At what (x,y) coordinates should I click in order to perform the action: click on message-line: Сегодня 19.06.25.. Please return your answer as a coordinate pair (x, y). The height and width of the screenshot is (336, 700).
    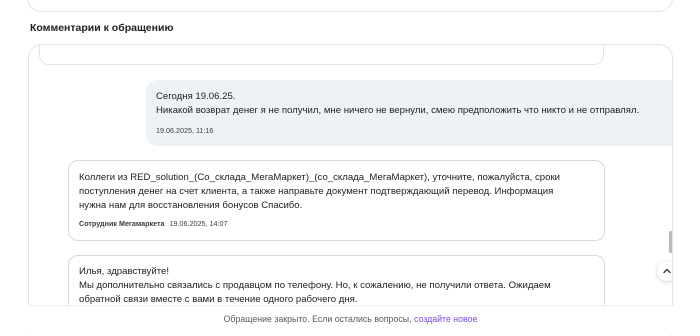
    Looking at the image, I should click on (196, 96).